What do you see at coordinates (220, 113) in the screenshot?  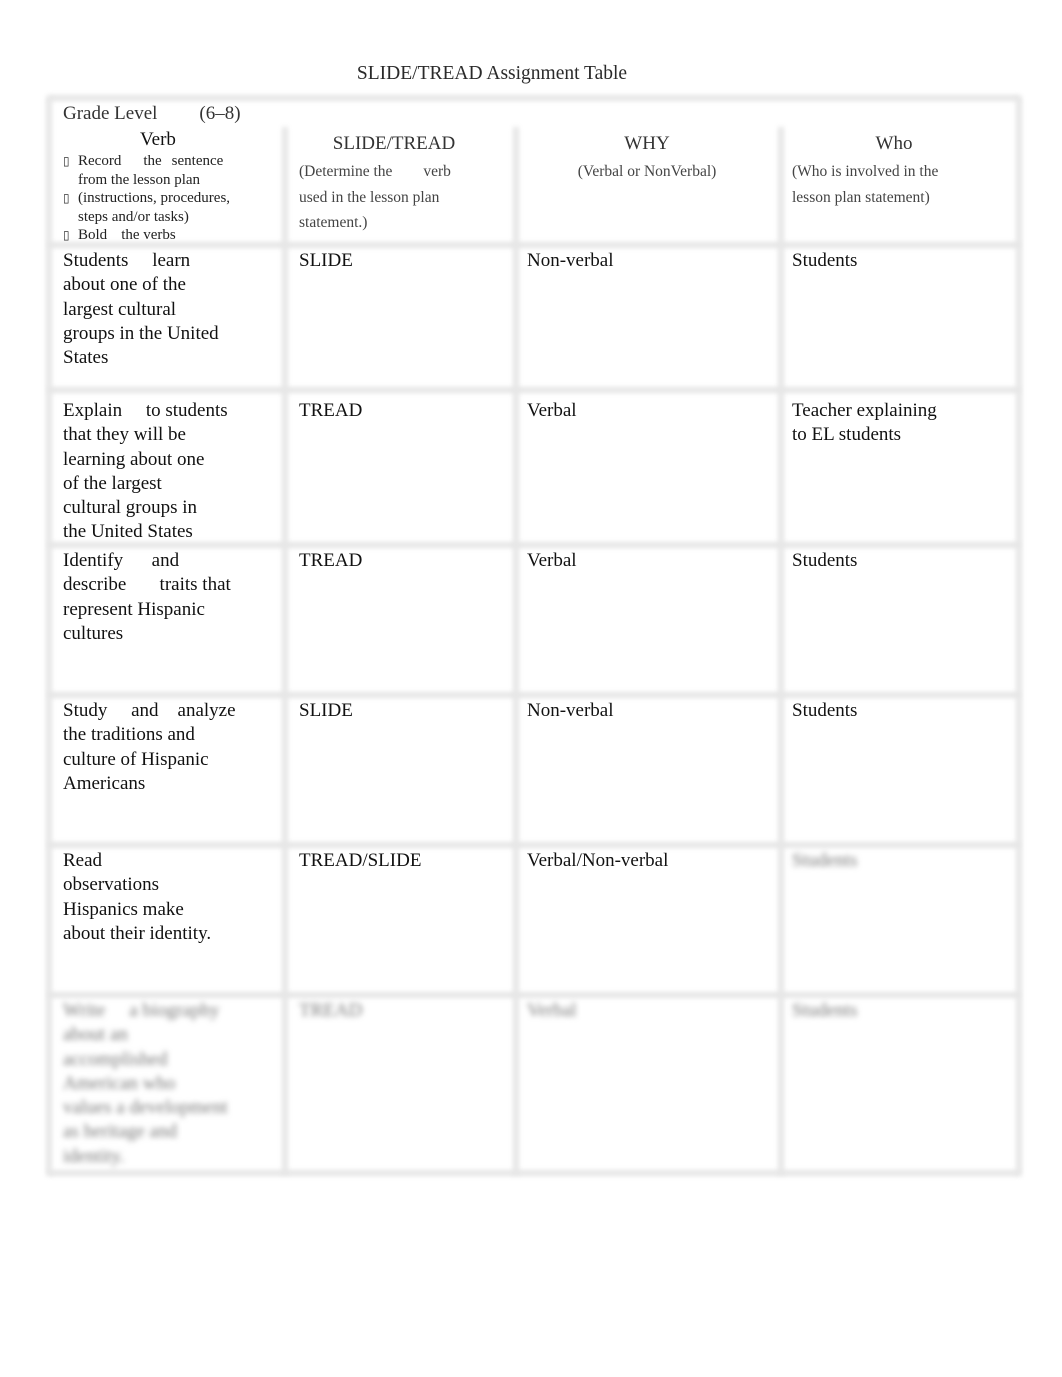 I see `grade-level-value: (6–8)` at bounding box center [220, 113].